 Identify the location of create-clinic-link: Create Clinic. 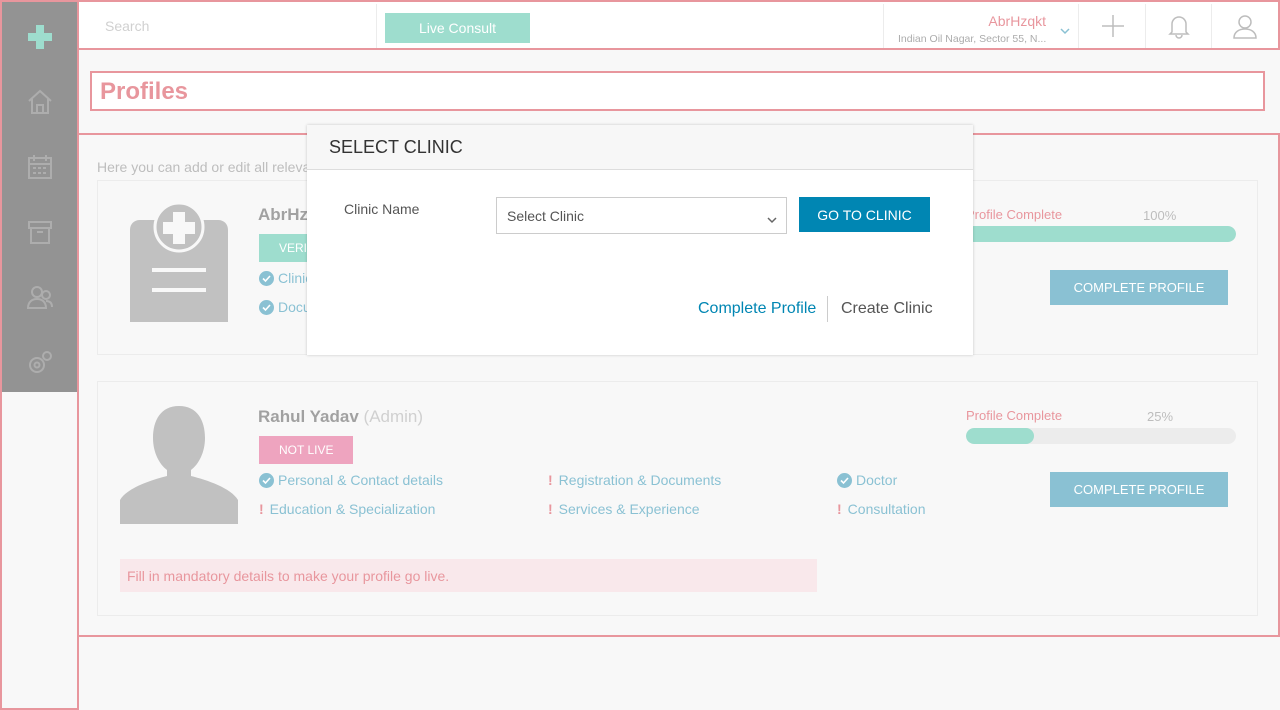
(887, 309).